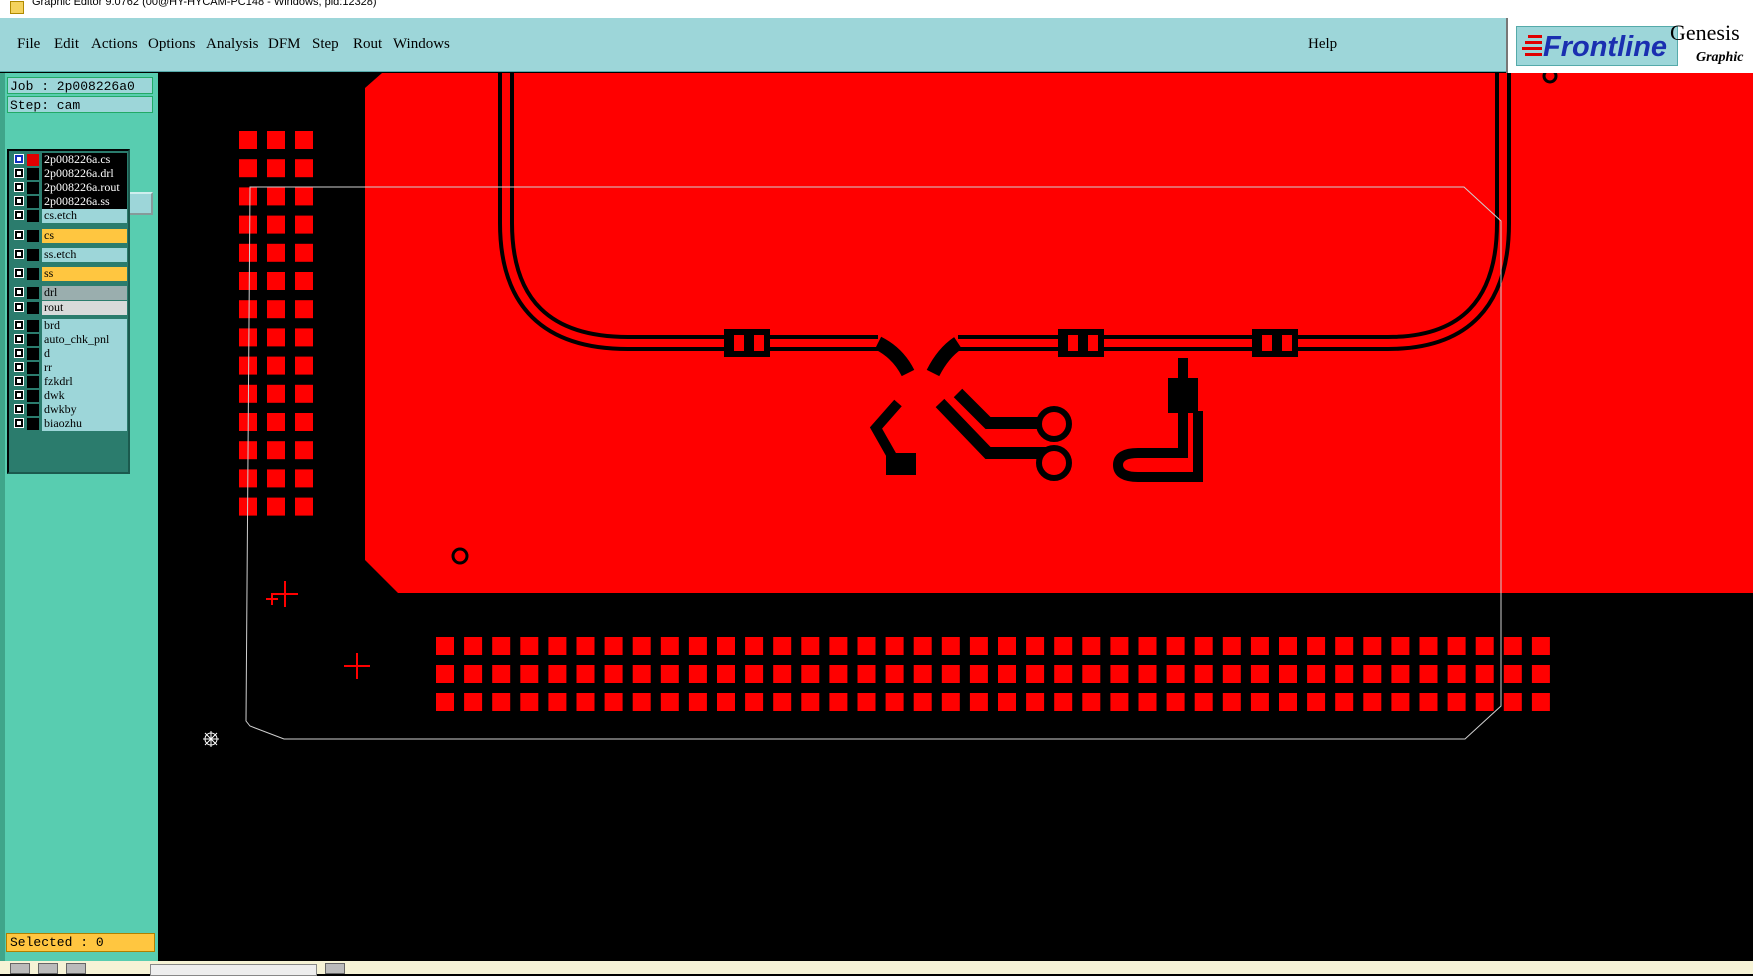 The height and width of the screenshot is (976, 1753). I want to click on layer-name: fzkdrl, so click(84, 382).